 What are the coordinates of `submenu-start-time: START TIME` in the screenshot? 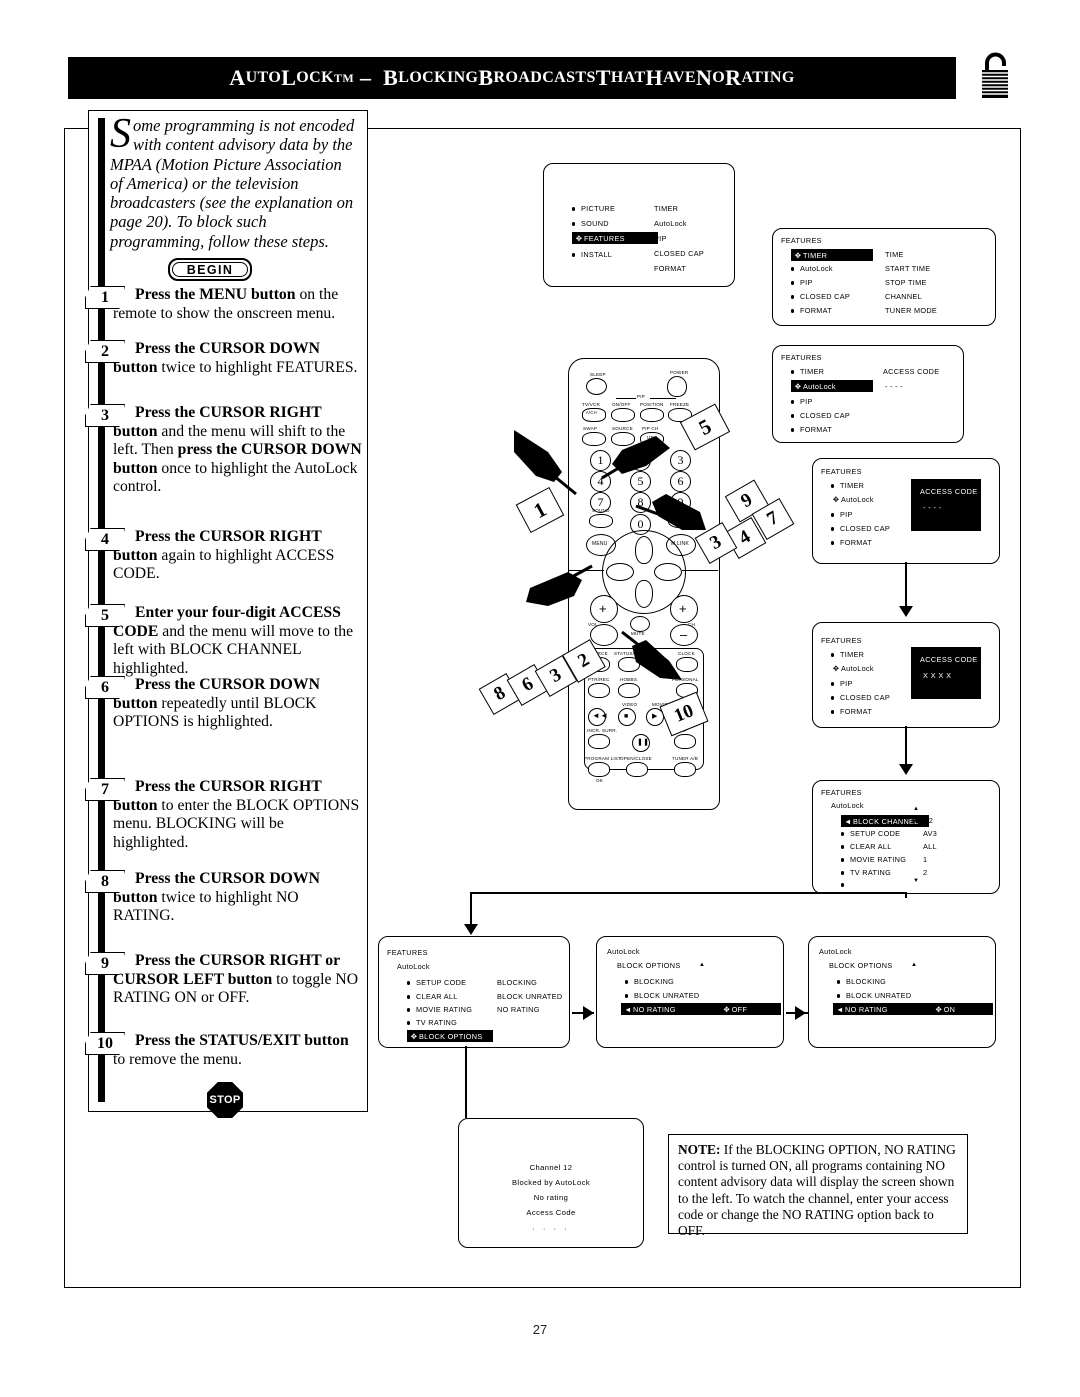 It's located at (908, 268).